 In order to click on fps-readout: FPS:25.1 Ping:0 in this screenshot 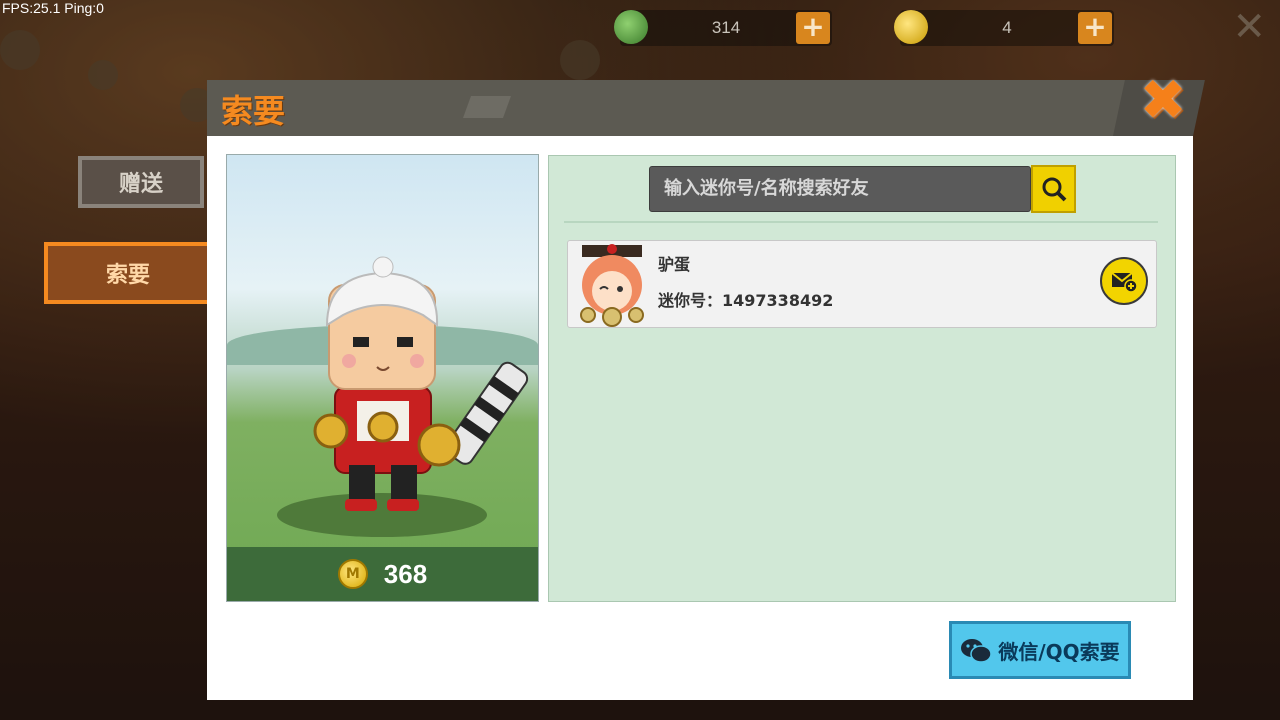, I will do `click(53, 8)`.